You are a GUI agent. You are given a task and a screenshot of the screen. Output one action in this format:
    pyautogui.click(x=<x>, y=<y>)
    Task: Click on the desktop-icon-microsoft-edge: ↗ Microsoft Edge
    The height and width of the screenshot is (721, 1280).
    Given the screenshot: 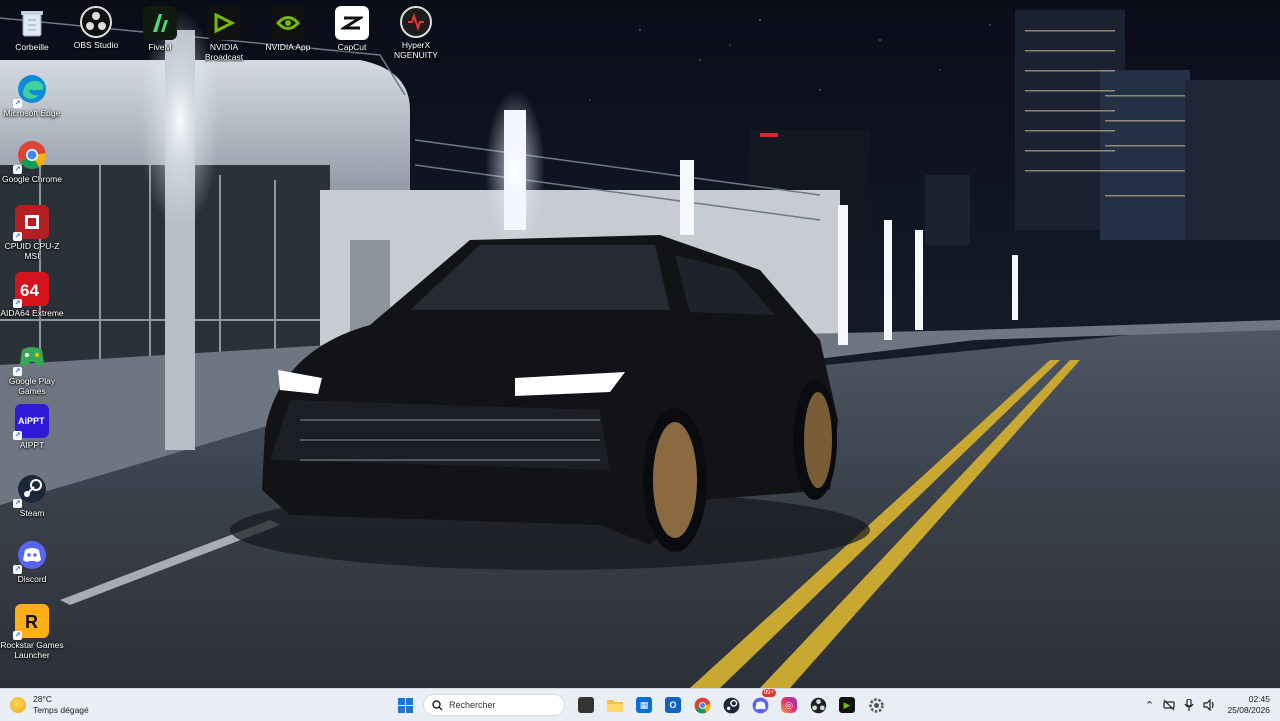 What is the action you would take?
    pyautogui.click(x=32, y=95)
    